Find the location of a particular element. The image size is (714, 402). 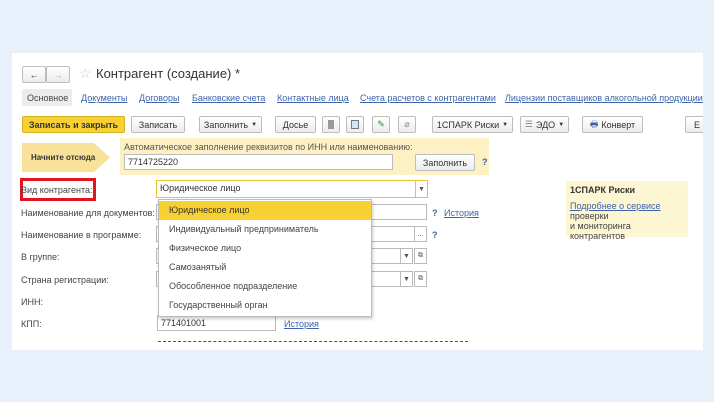

document-icon-button is located at coordinates (331, 124).